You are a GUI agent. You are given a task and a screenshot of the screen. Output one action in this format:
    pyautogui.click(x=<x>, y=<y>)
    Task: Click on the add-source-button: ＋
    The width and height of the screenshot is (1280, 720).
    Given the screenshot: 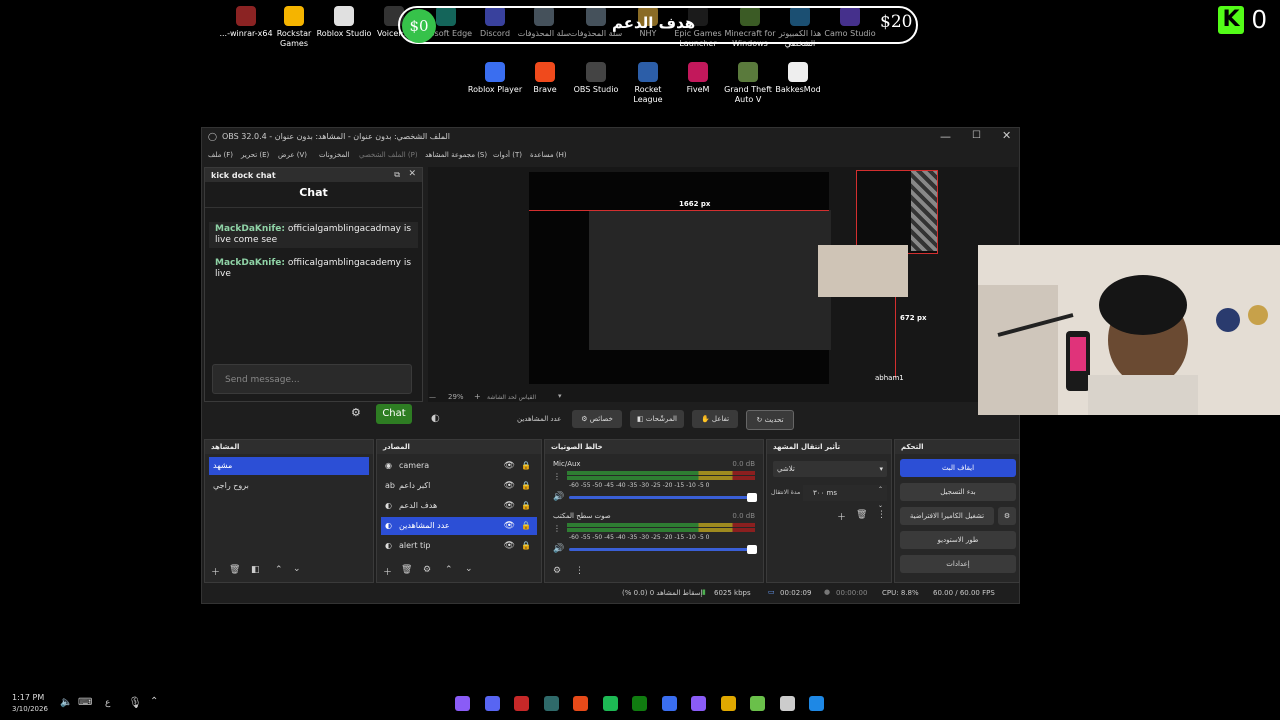 What is the action you would take?
    pyautogui.click(x=387, y=571)
    